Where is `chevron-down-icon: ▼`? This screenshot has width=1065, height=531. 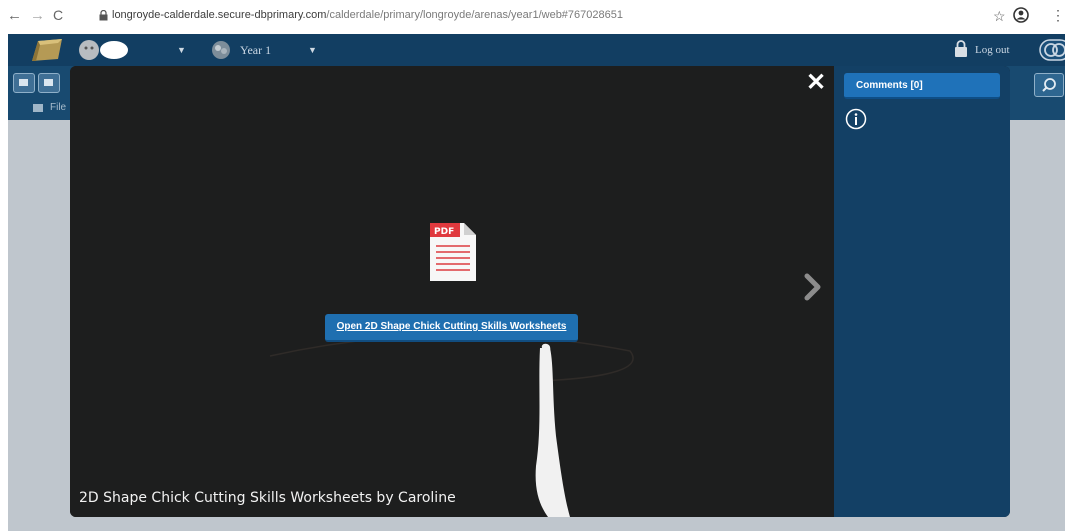
chevron-down-icon: ▼ is located at coordinates (181, 50).